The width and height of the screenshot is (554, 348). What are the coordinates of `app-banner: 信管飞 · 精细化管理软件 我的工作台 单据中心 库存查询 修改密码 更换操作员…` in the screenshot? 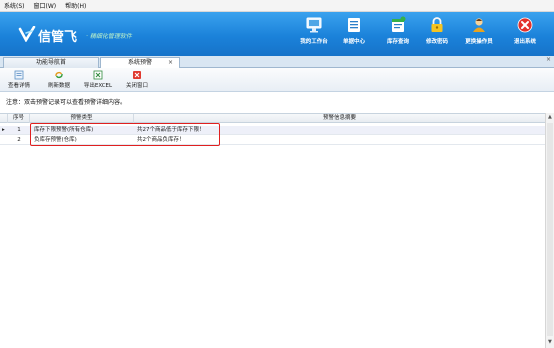 It's located at (277, 34).